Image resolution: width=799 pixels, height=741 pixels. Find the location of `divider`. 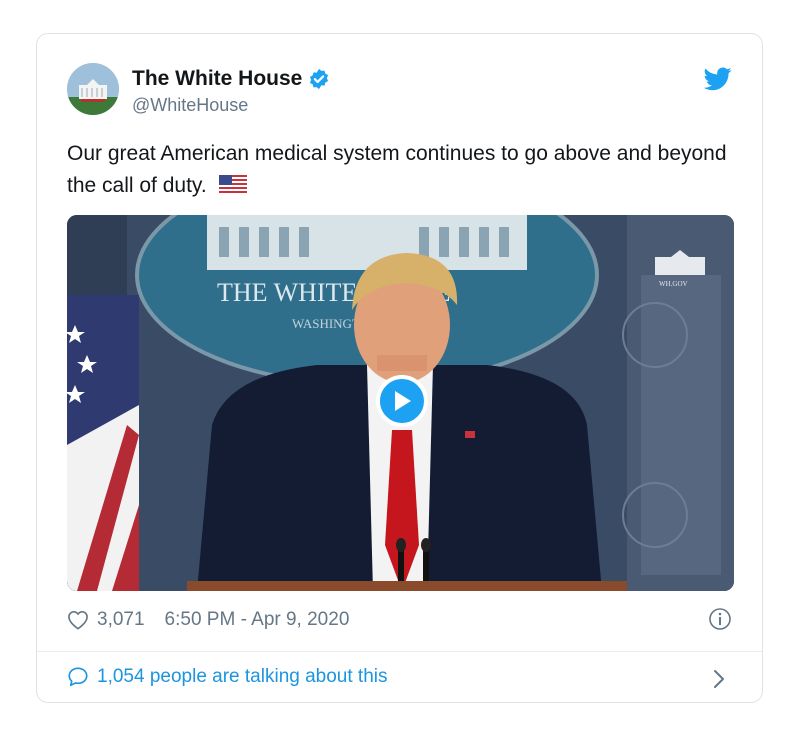

divider is located at coordinates (399, 651).